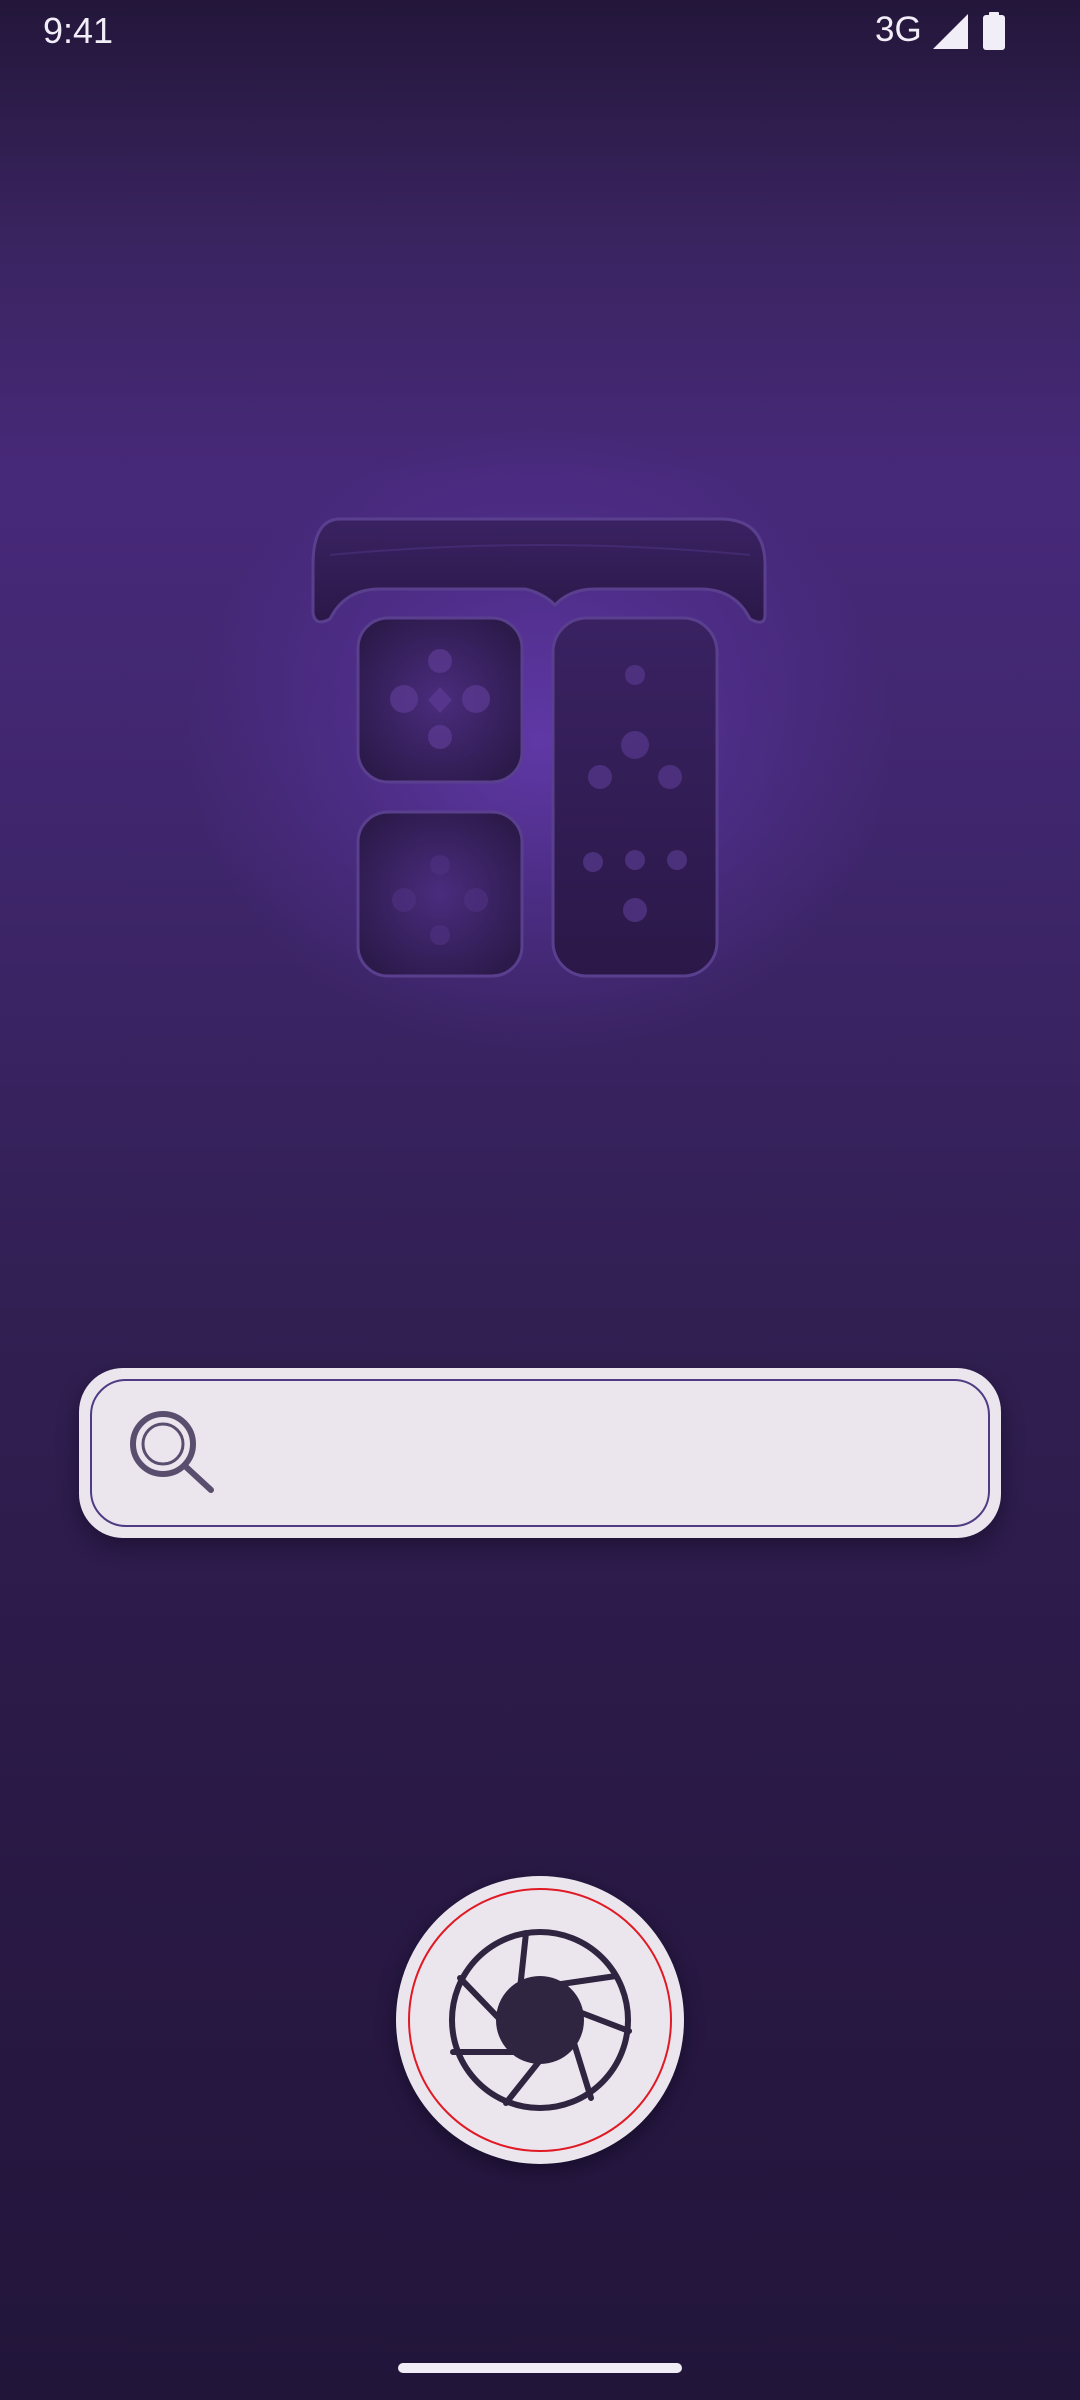  Describe the element at coordinates (591, 1444) in the screenshot. I see `search-input` at that location.